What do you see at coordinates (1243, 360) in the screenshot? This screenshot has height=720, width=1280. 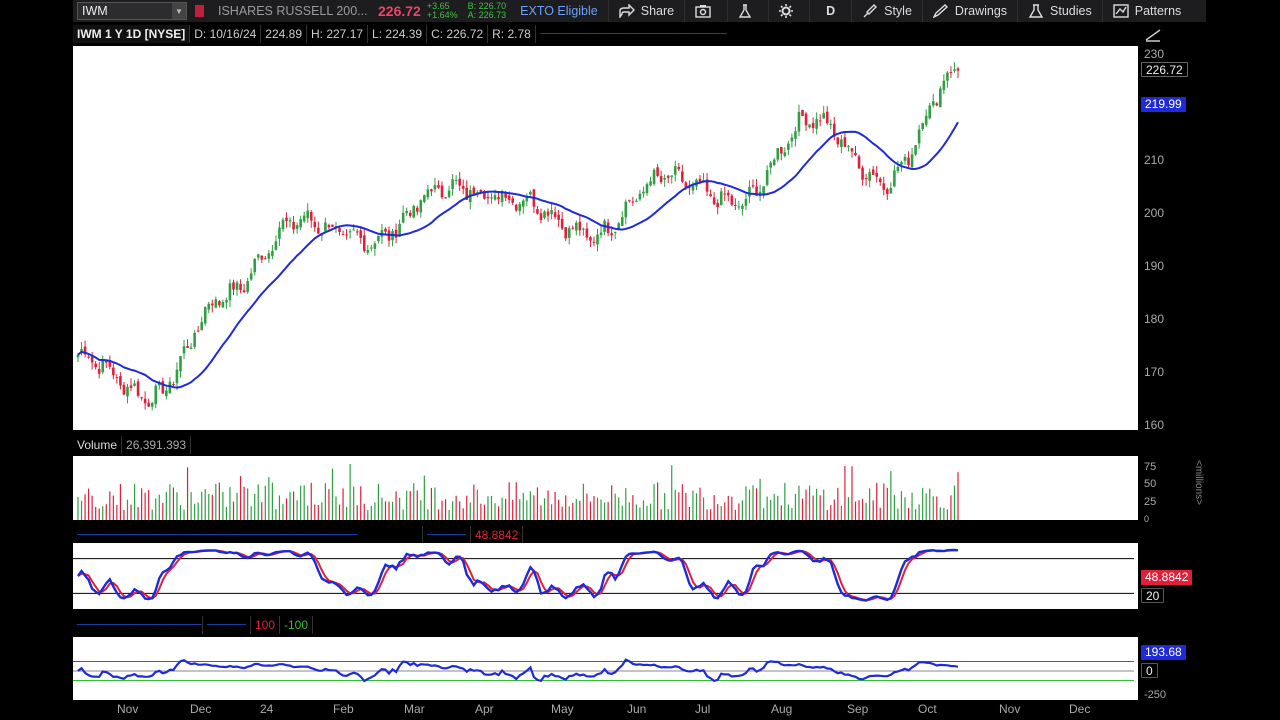 I see `window-margin` at bounding box center [1243, 360].